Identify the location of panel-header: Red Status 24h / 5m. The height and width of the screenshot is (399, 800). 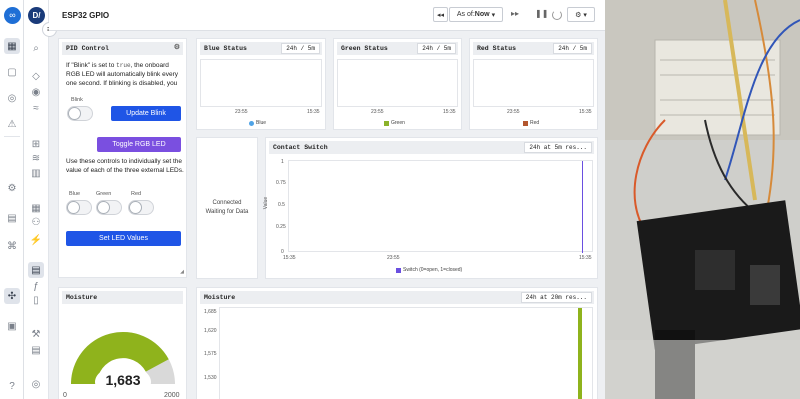
(533, 48).